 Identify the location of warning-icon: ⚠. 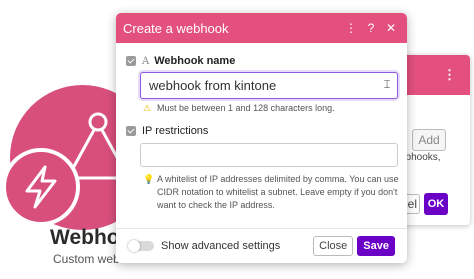
(147, 108).